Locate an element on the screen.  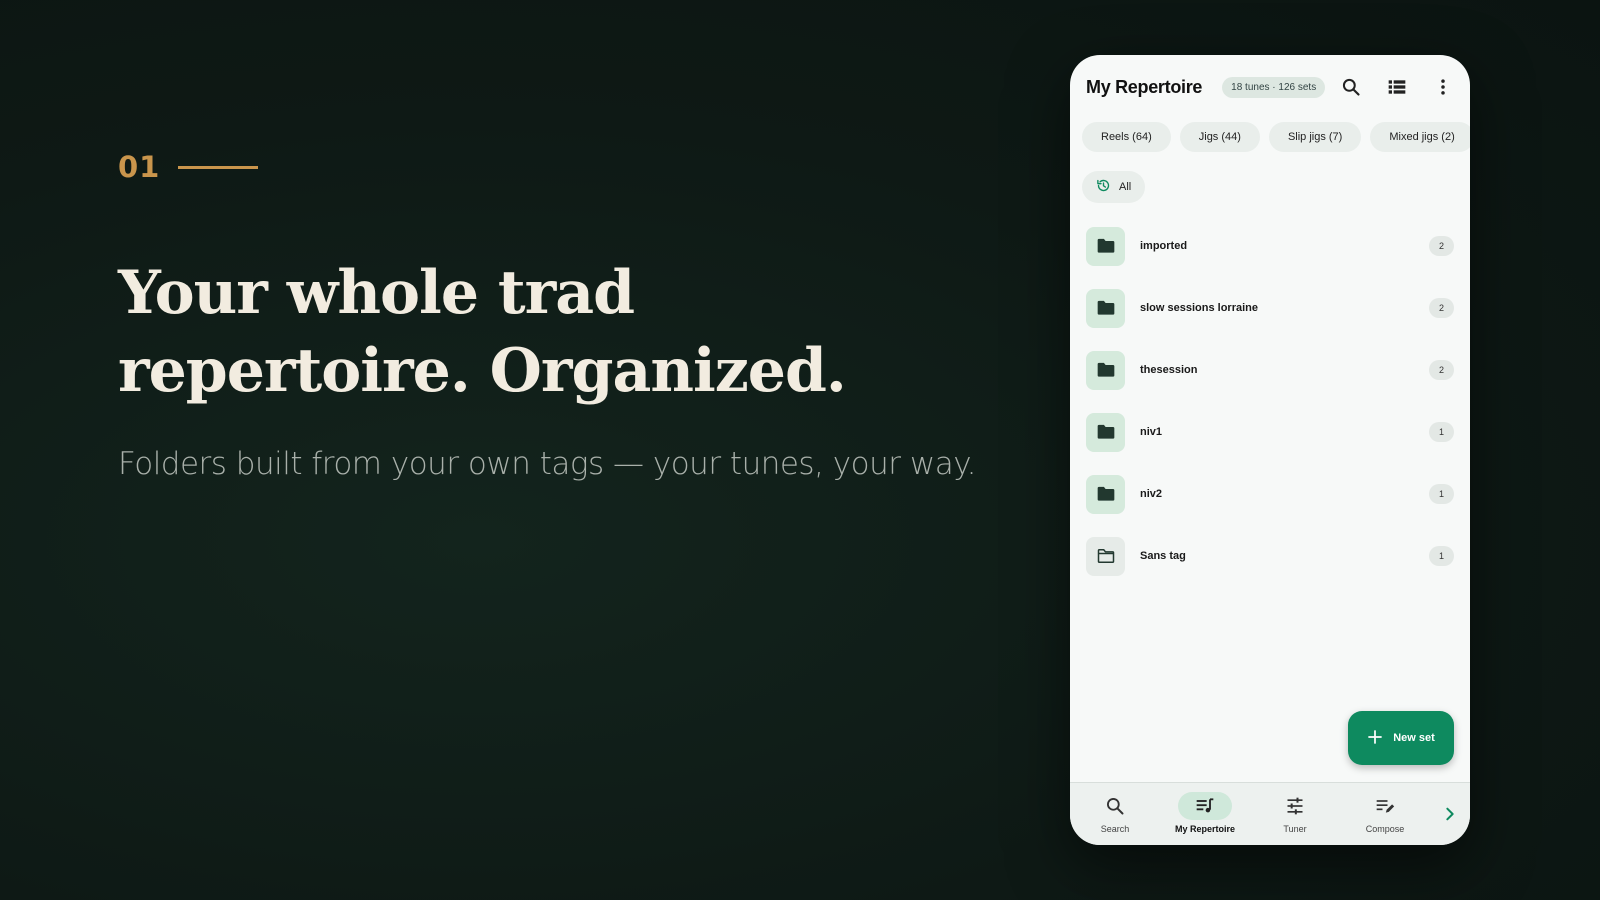
step-indicator: 01 is located at coordinates (548, 167).